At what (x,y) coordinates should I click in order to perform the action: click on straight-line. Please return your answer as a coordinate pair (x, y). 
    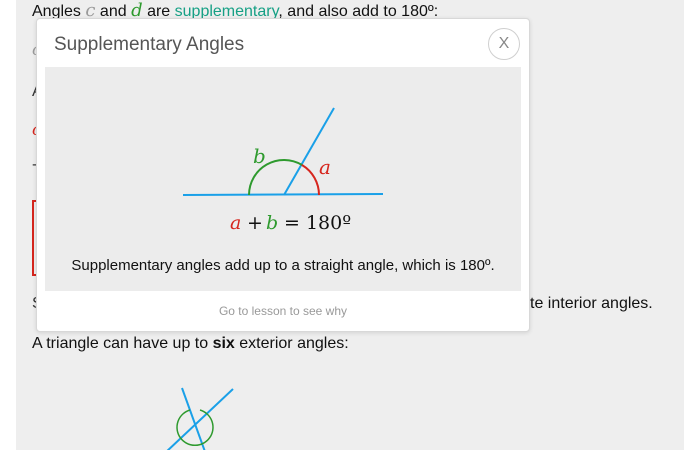
    Looking at the image, I should click on (283, 194).